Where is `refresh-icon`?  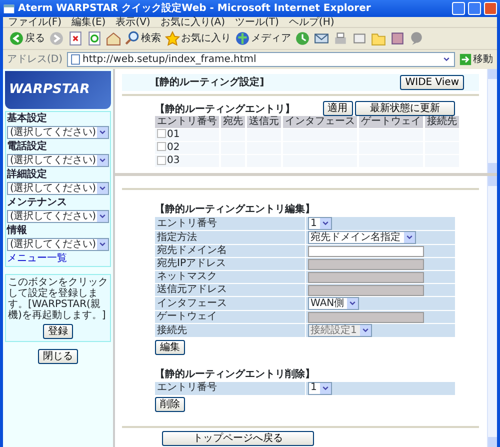
refresh-icon is located at coordinates (94, 38).